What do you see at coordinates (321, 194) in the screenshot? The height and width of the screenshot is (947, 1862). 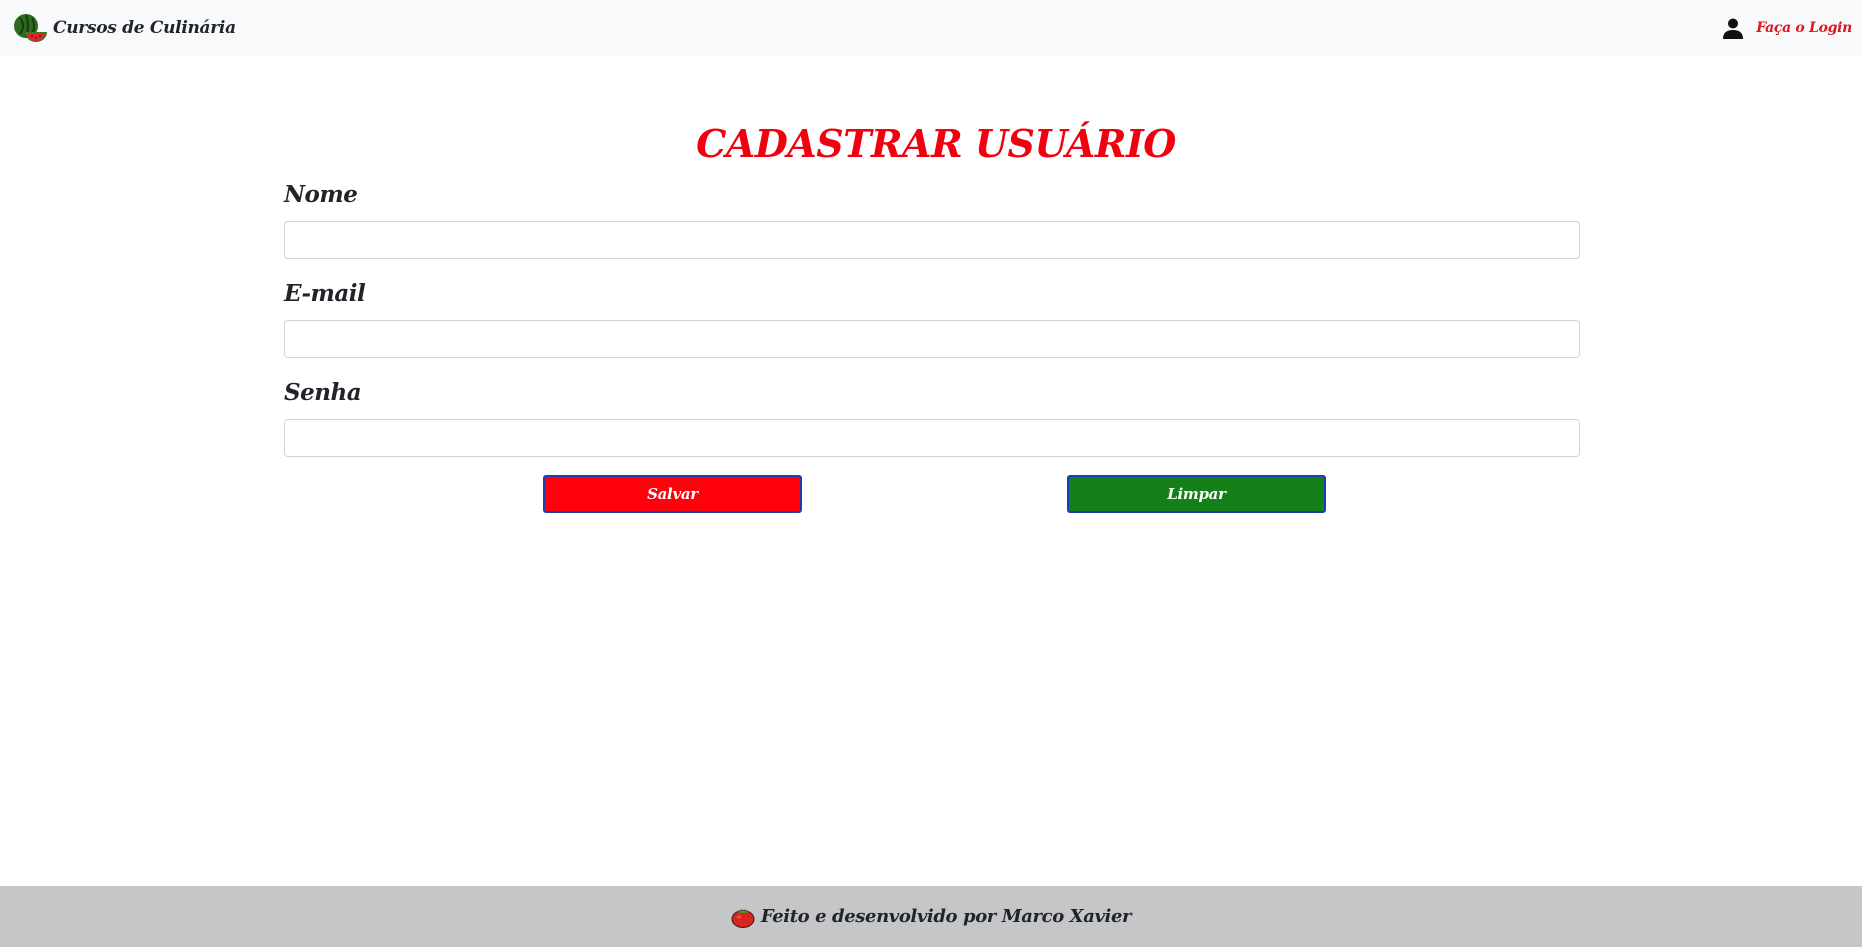 I see `name-label: Nome` at bounding box center [321, 194].